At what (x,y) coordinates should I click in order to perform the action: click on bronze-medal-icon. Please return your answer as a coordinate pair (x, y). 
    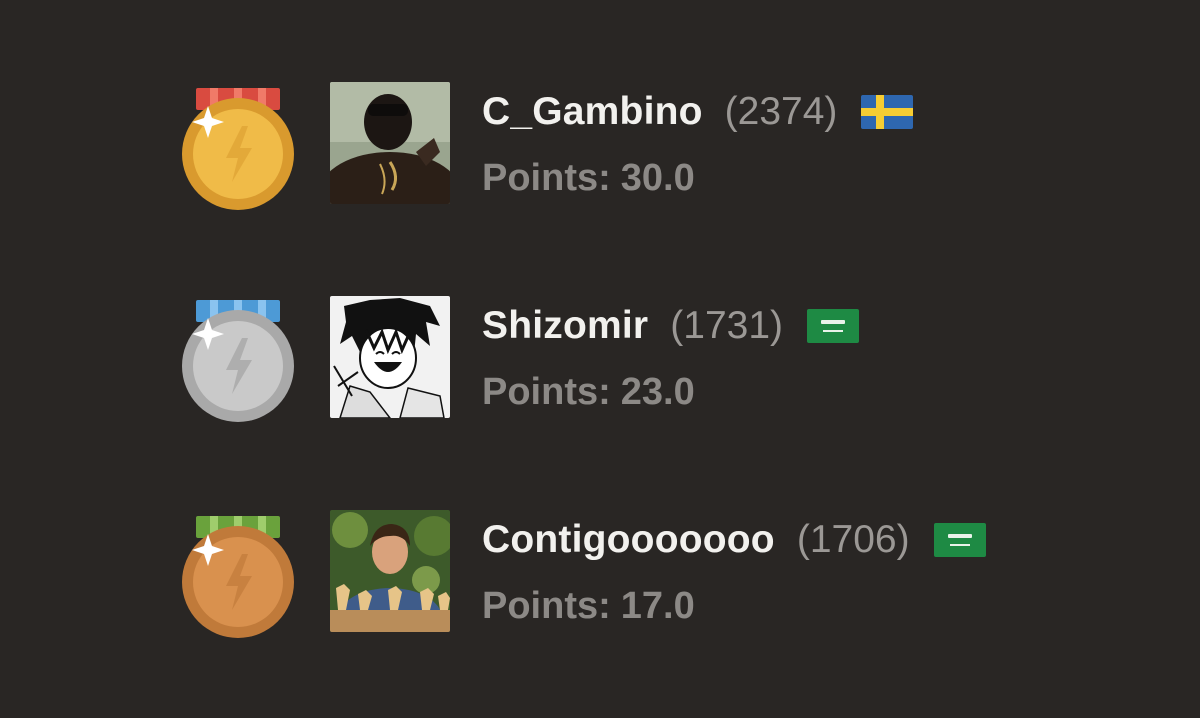
    Looking at the image, I should click on (238, 575).